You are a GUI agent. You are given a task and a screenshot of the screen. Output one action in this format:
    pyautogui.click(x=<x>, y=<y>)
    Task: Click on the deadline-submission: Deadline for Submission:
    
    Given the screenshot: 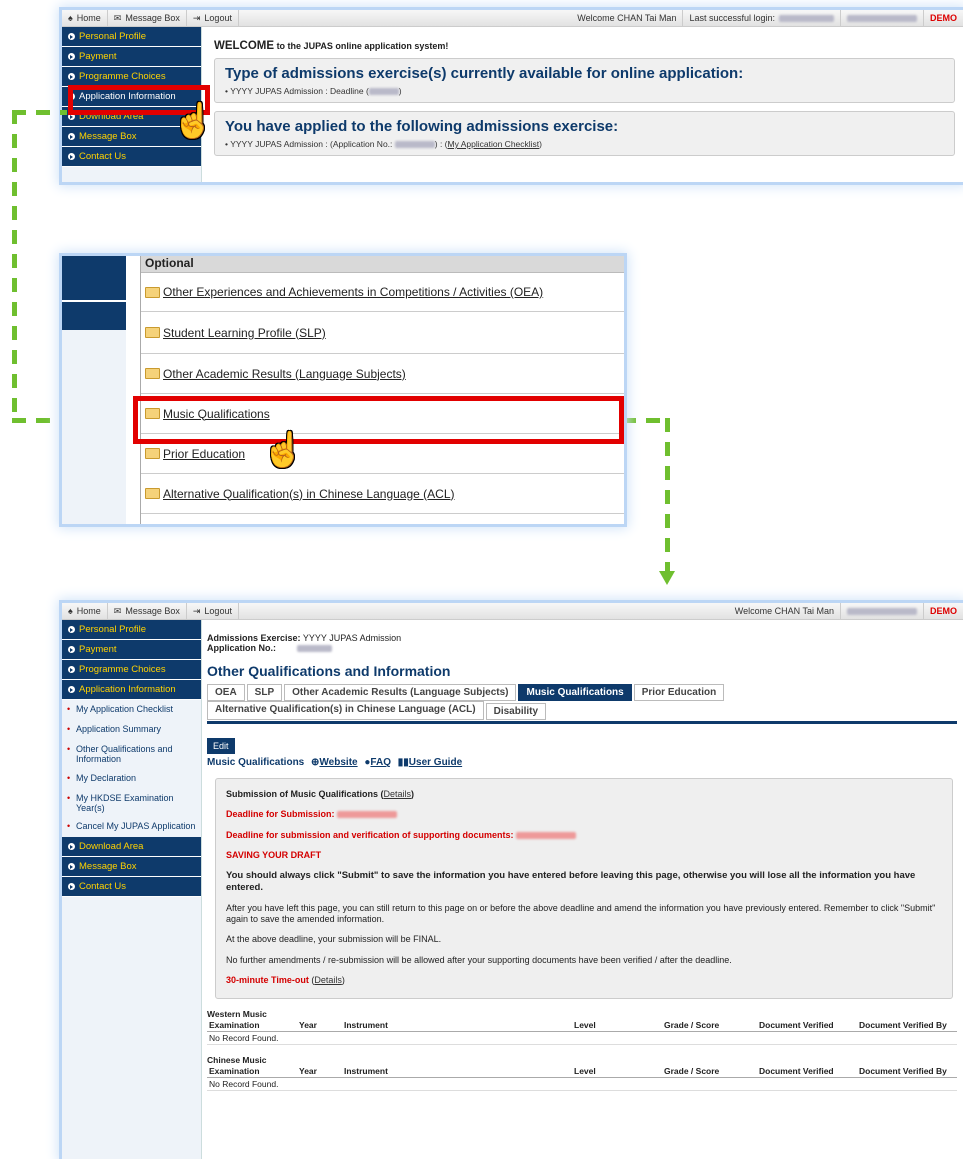 What is the action you would take?
    pyautogui.click(x=584, y=814)
    